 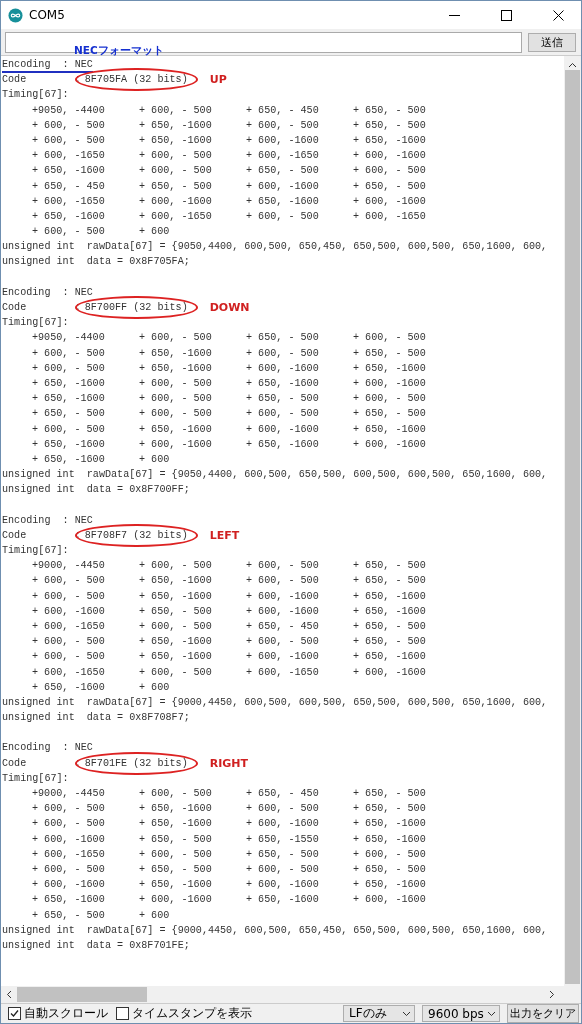 What do you see at coordinates (283, 839) in the screenshot?
I see `timing-value: + 650, -1550` at bounding box center [283, 839].